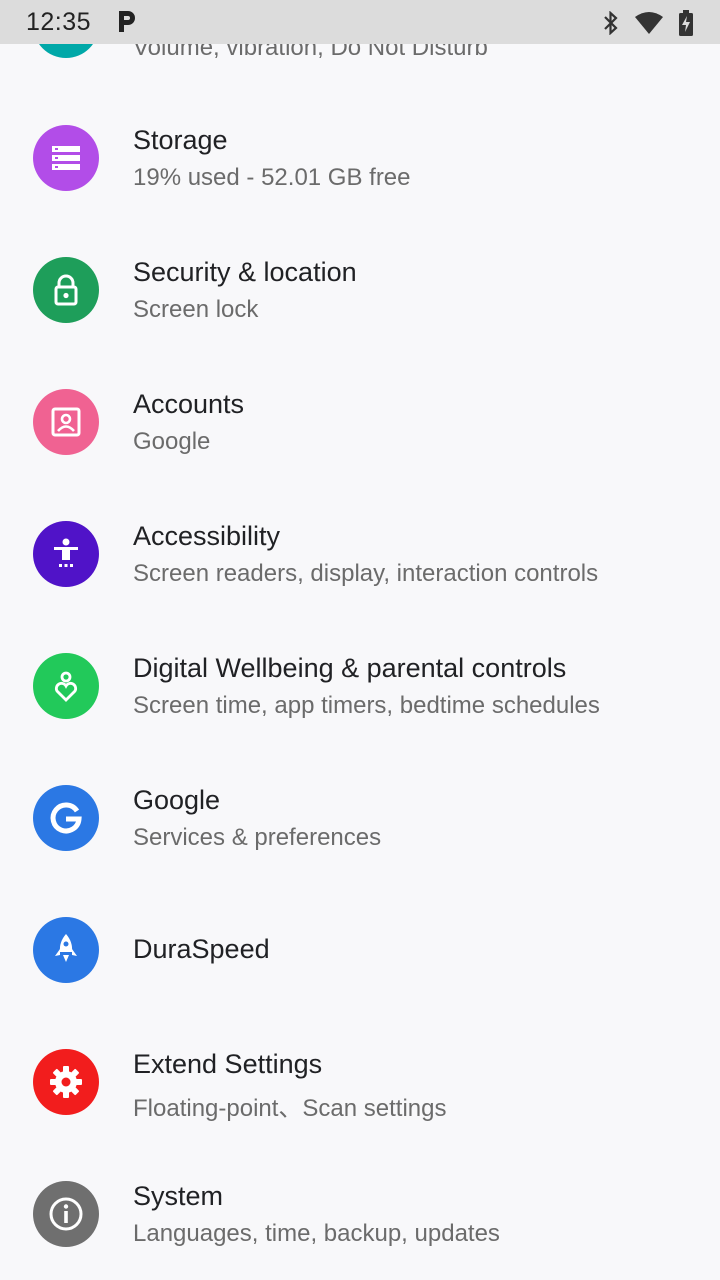  Describe the element at coordinates (172, 441) in the screenshot. I see `settings-item-subtitle: Google` at that location.